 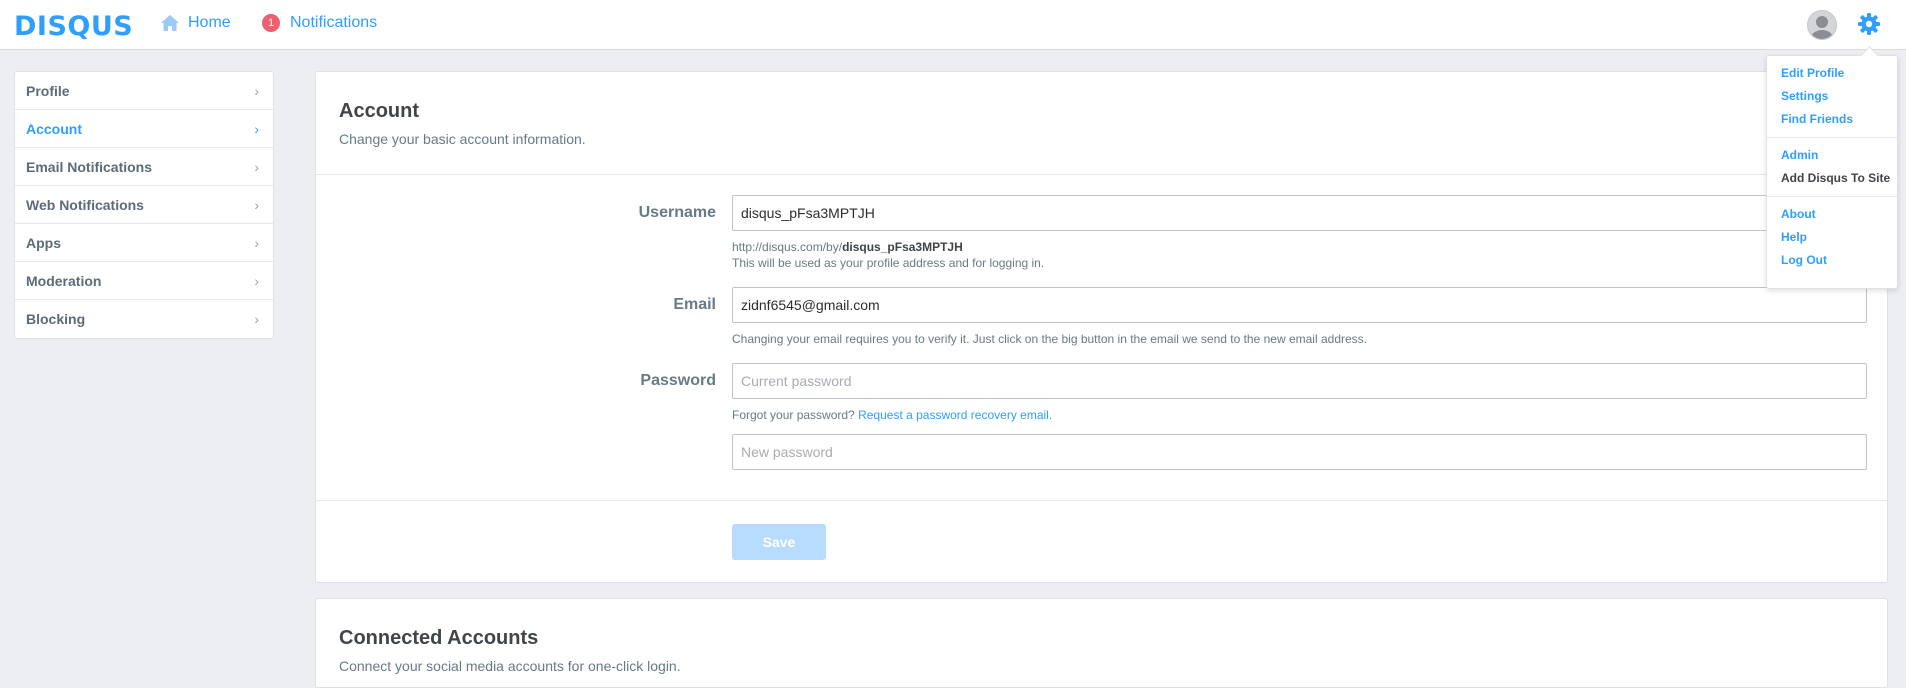 I want to click on user-avatar, so click(x=1822, y=25).